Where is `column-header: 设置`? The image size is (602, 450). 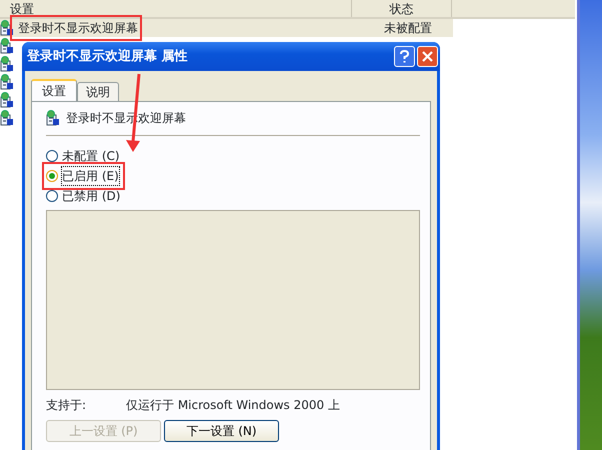 column-header: 设置 is located at coordinates (22, 9).